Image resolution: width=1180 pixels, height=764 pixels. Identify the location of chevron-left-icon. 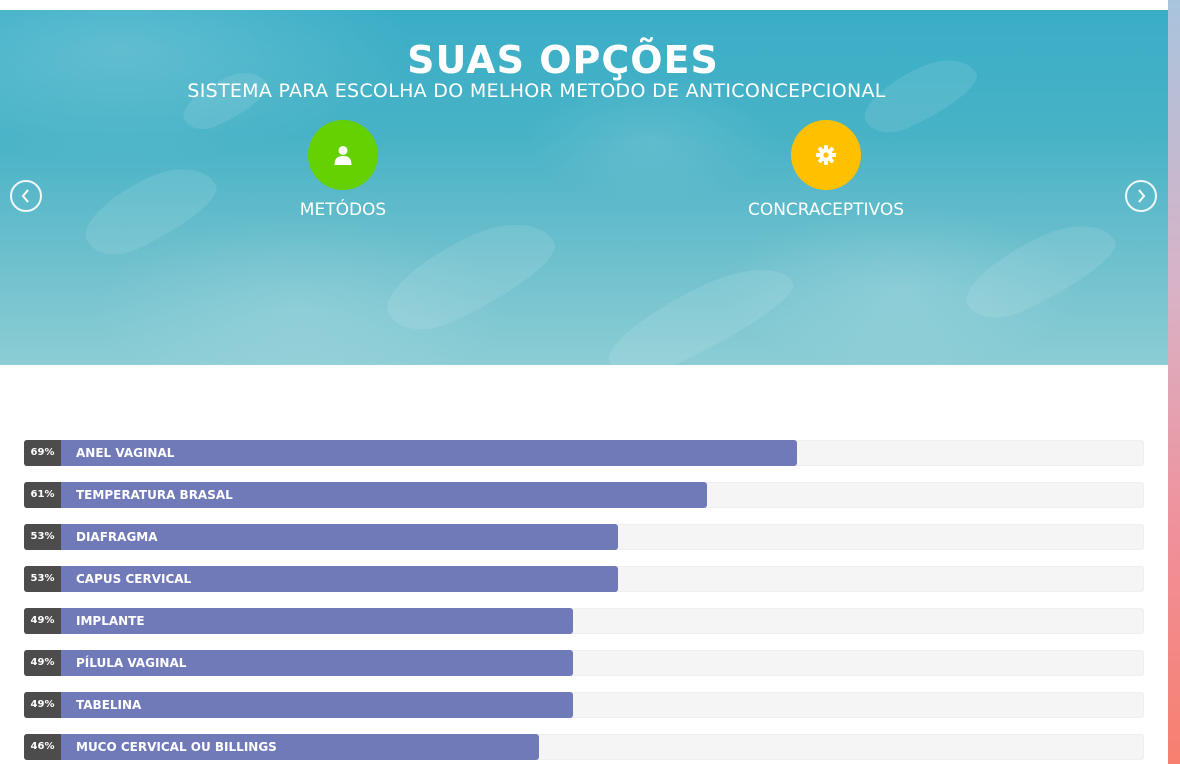
(25, 196).